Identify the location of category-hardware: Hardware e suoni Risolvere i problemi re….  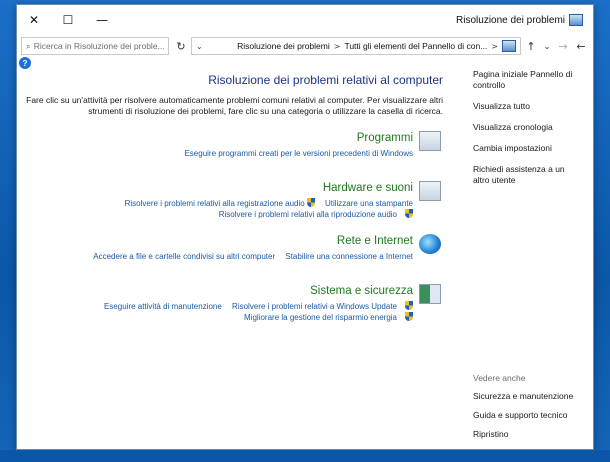
(230, 200).